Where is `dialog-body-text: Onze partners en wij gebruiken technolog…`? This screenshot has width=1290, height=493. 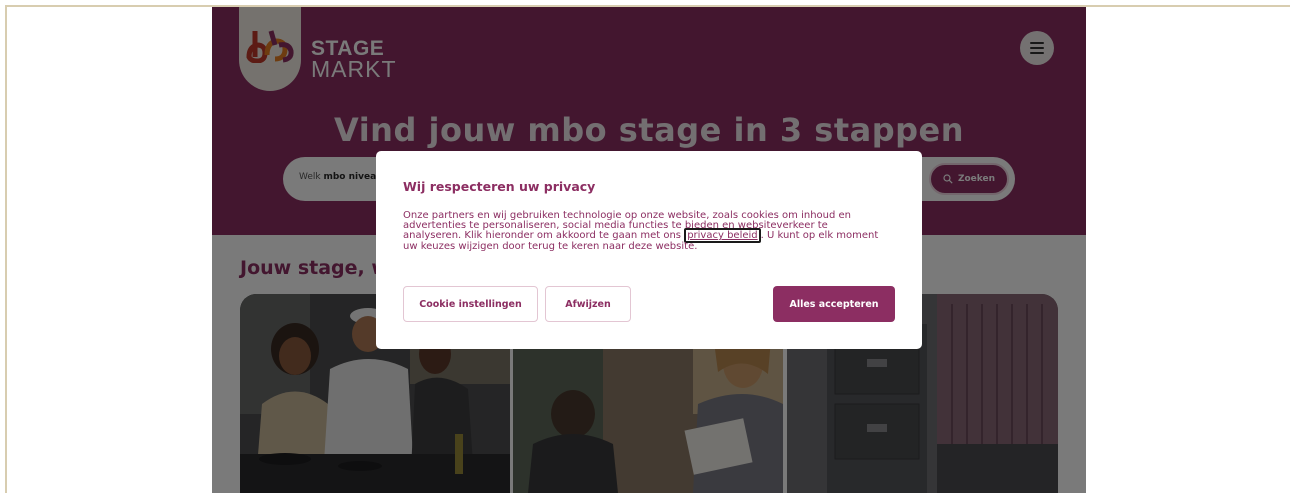 dialog-body-text: Onze partners en wij gebruiken technolog… is located at coordinates (646, 231).